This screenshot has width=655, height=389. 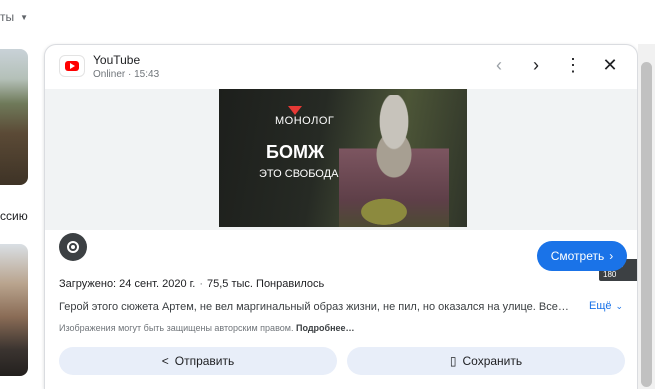 I want to click on prev-button: ‹, so click(x=499, y=65).